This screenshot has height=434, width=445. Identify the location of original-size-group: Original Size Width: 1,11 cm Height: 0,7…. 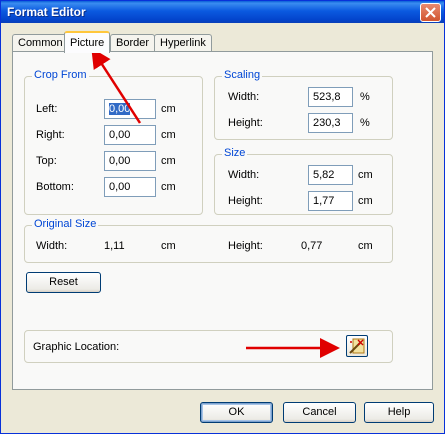
(208, 240).